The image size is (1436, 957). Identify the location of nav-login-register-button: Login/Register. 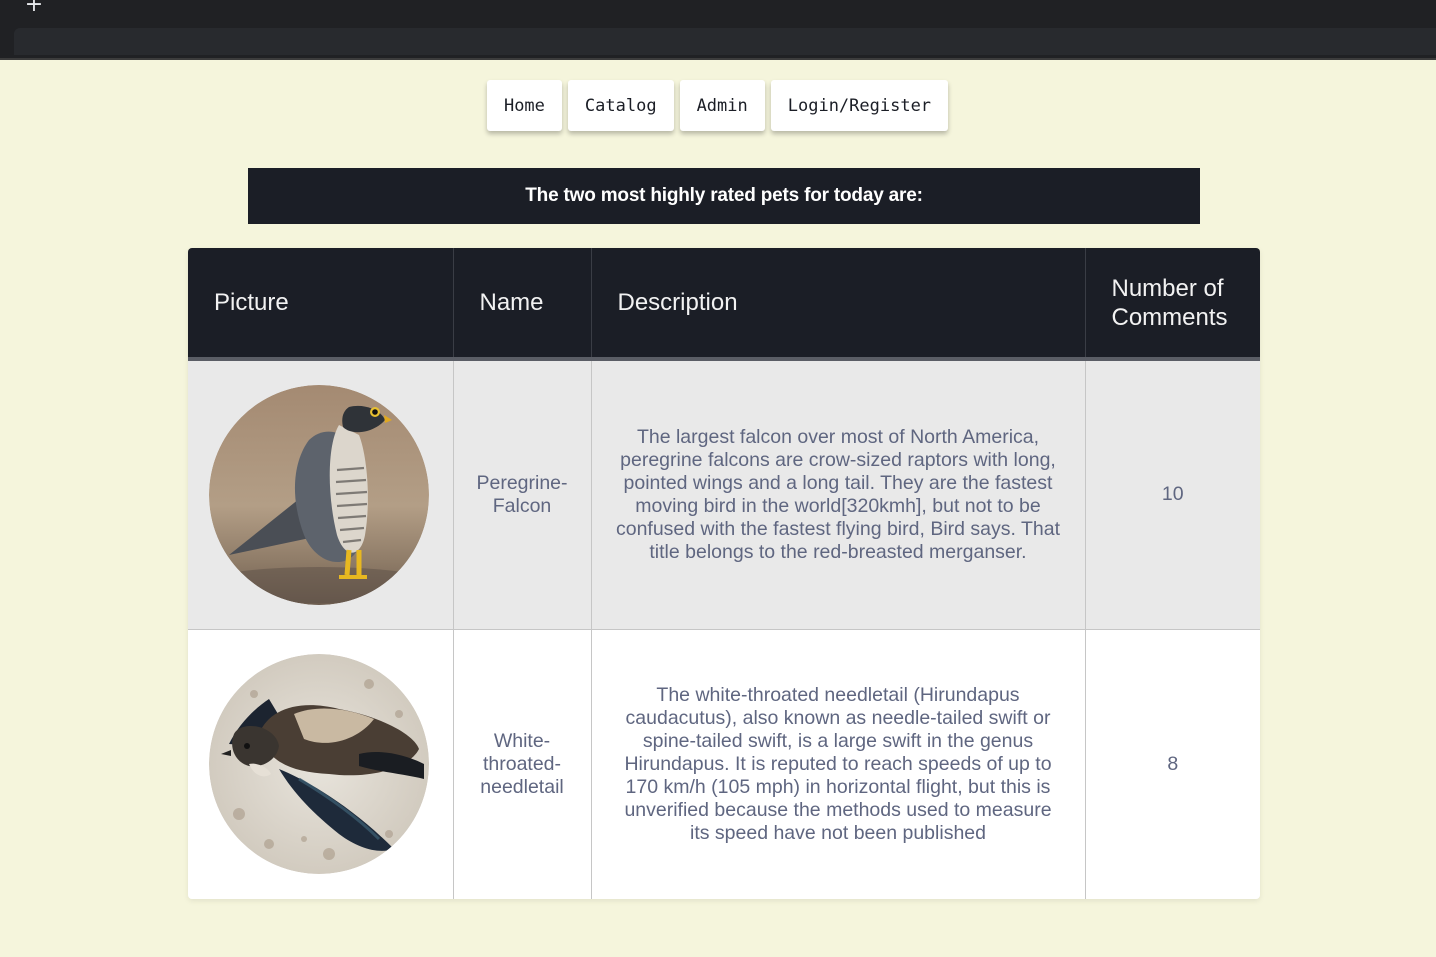
(859, 105).